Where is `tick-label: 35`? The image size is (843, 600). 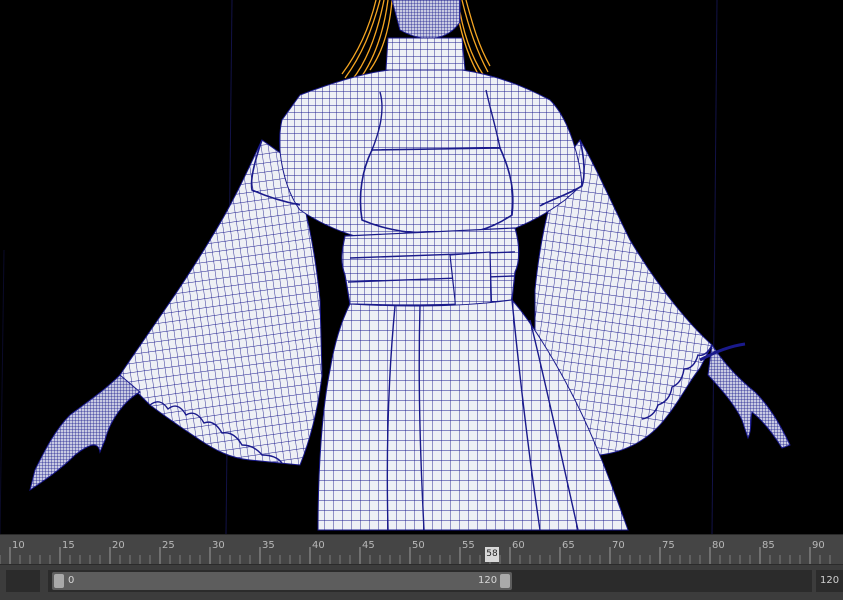
tick-label: 35 is located at coordinates (268, 545).